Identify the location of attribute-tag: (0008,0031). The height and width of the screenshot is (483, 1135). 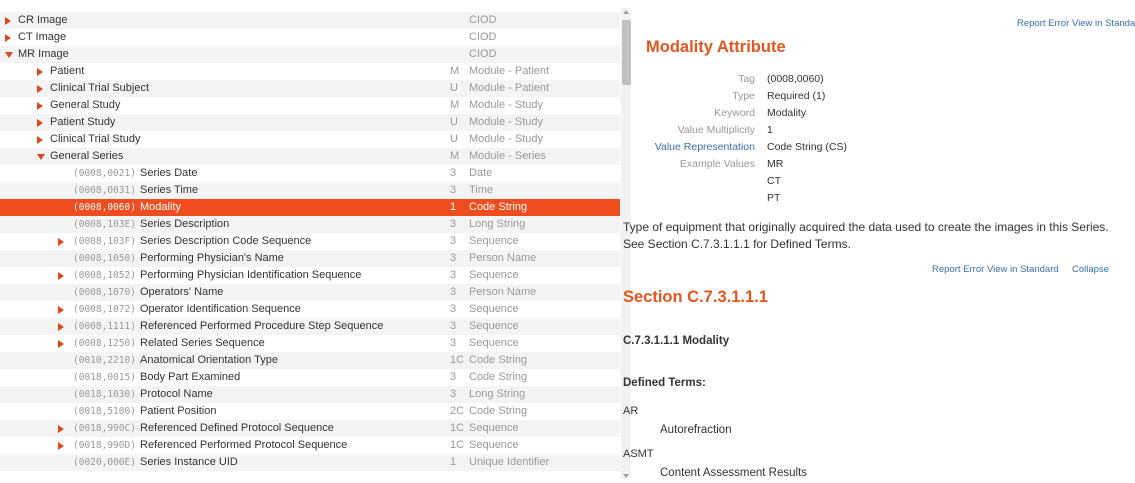
(104, 190).